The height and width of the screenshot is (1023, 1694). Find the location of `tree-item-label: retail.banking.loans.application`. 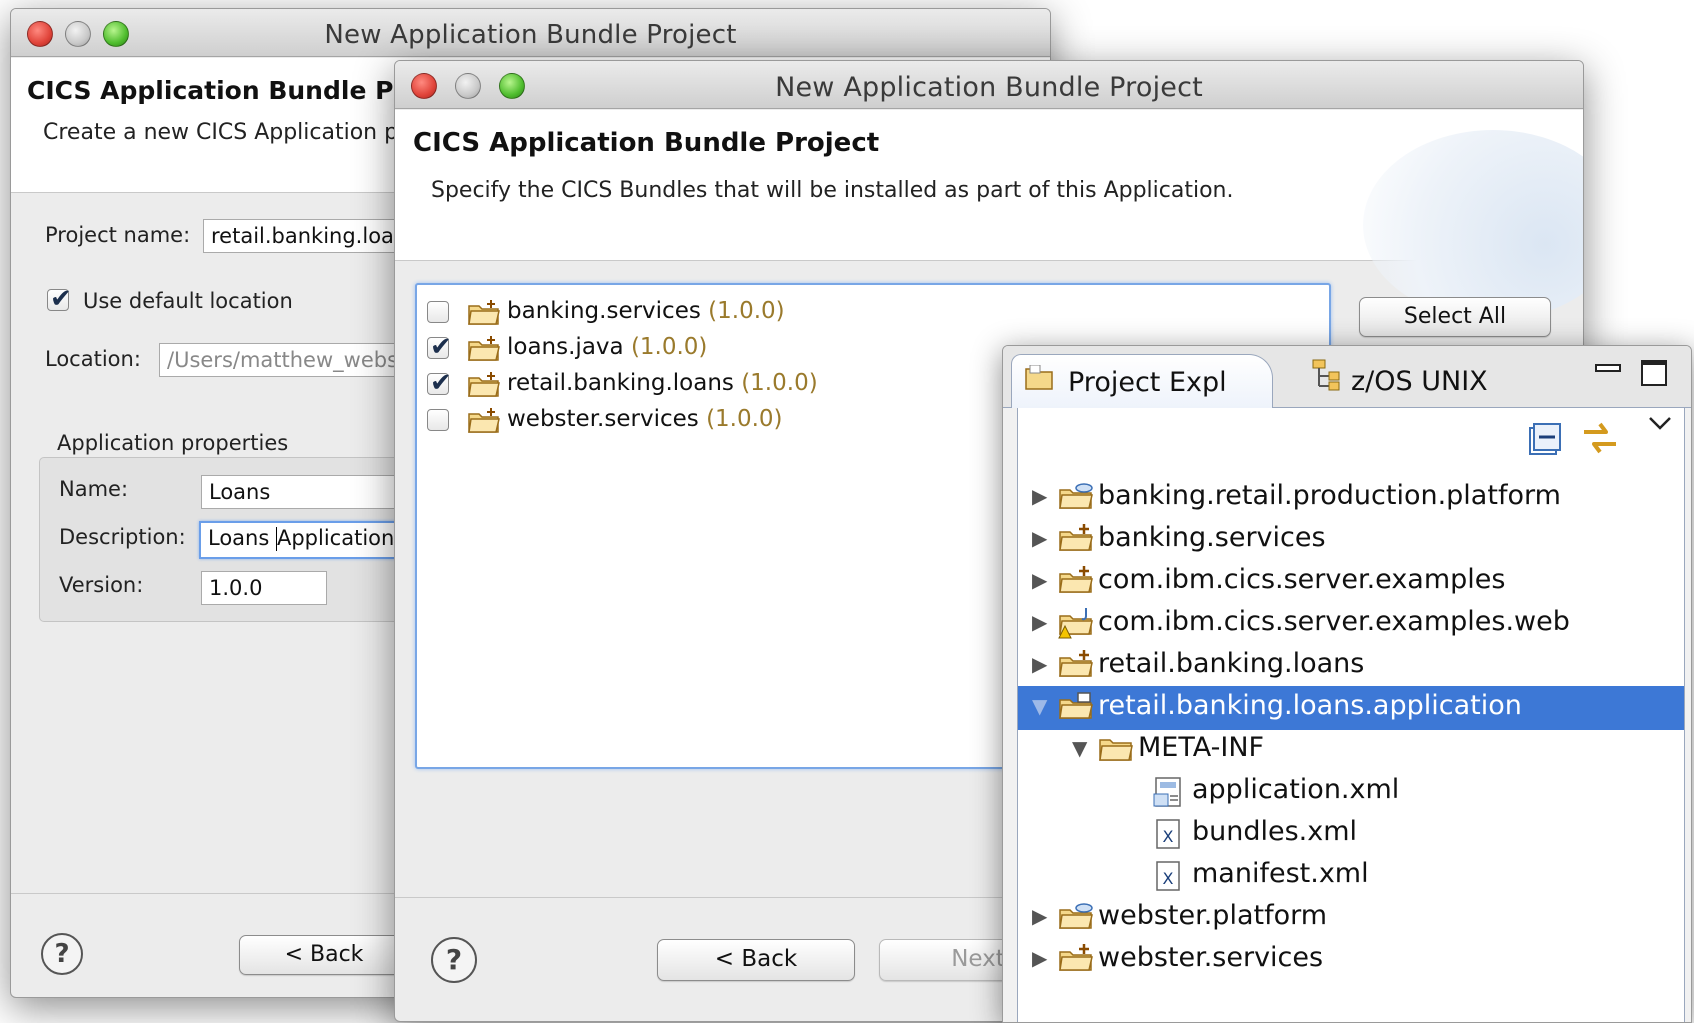

tree-item-label: retail.banking.loans.application is located at coordinates (1310, 705).